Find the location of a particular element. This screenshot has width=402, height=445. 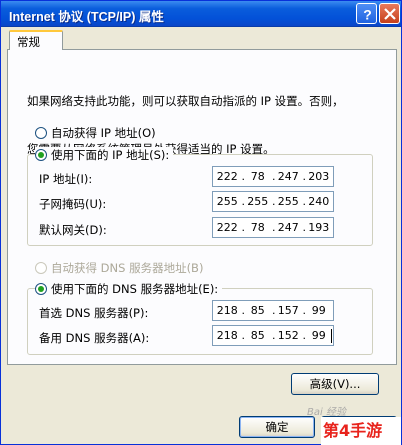

preferred-dns-label: 首选 DNS 服务器(P): is located at coordinates (94, 313).